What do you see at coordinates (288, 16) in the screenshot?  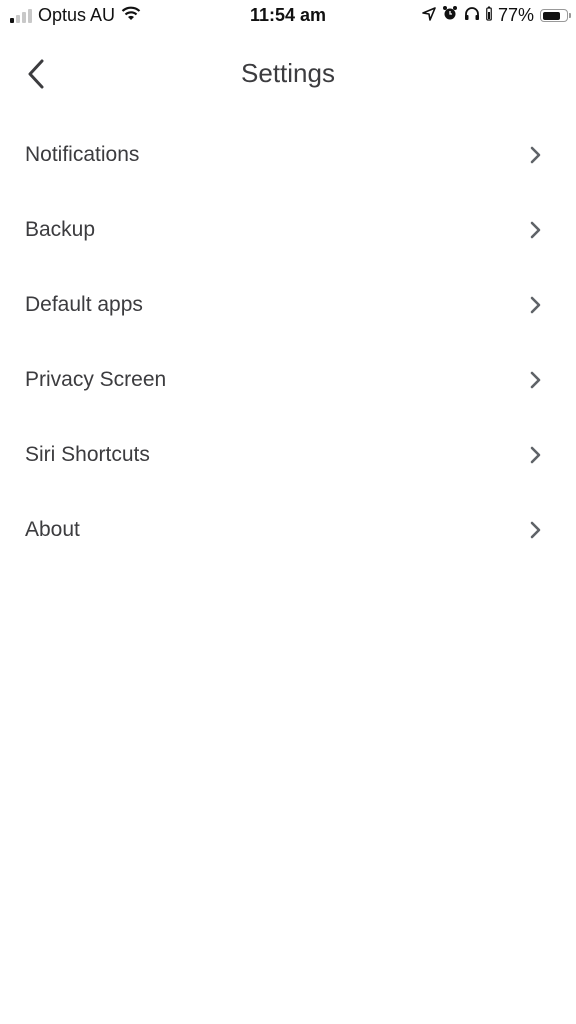 I see `status-bar: Optus AU 11:54 am 77%` at bounding box center [288, 16].